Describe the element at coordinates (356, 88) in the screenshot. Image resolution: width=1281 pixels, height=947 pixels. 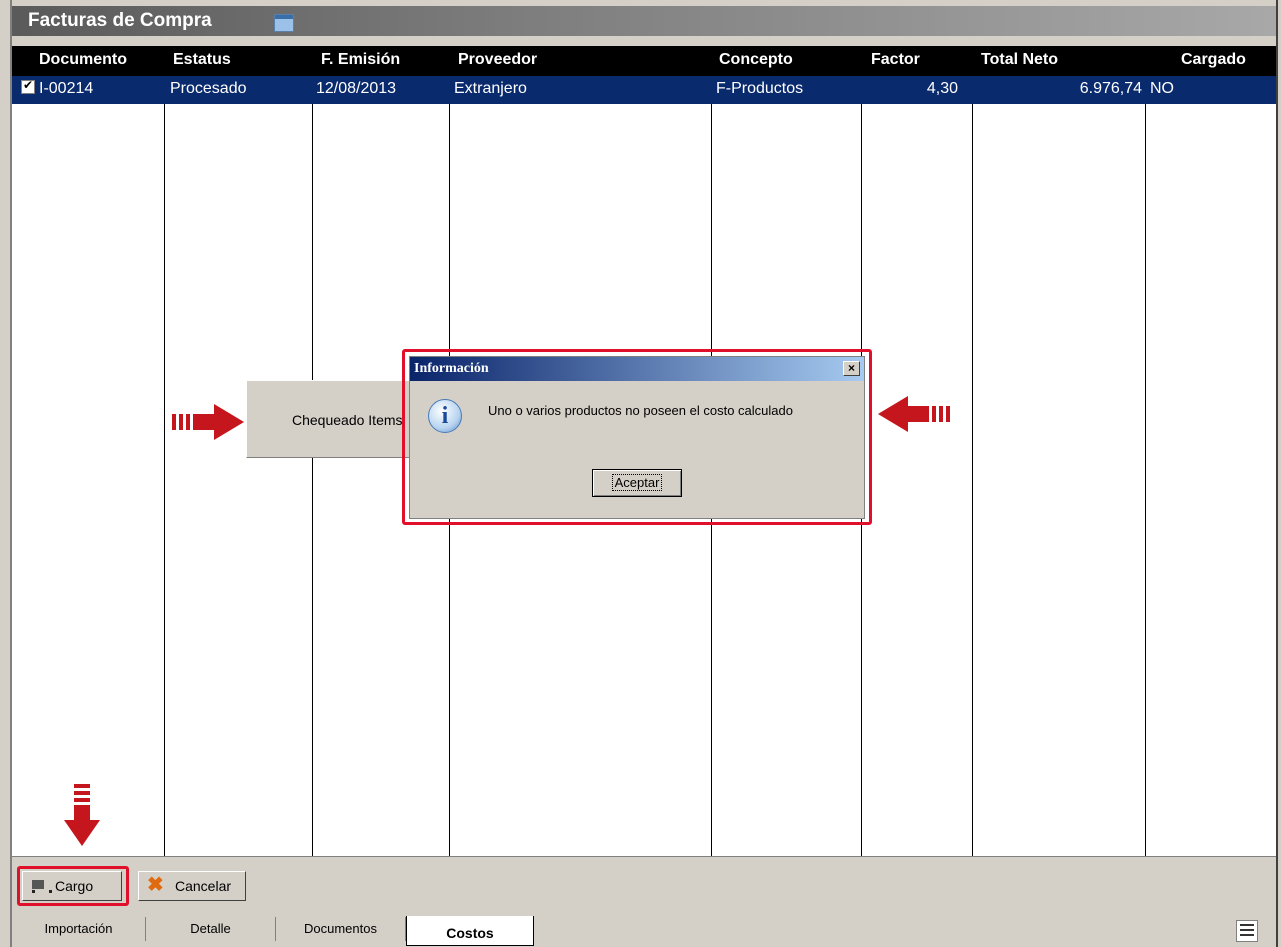
I see `cell-emision: 12/08/2013` at that location.